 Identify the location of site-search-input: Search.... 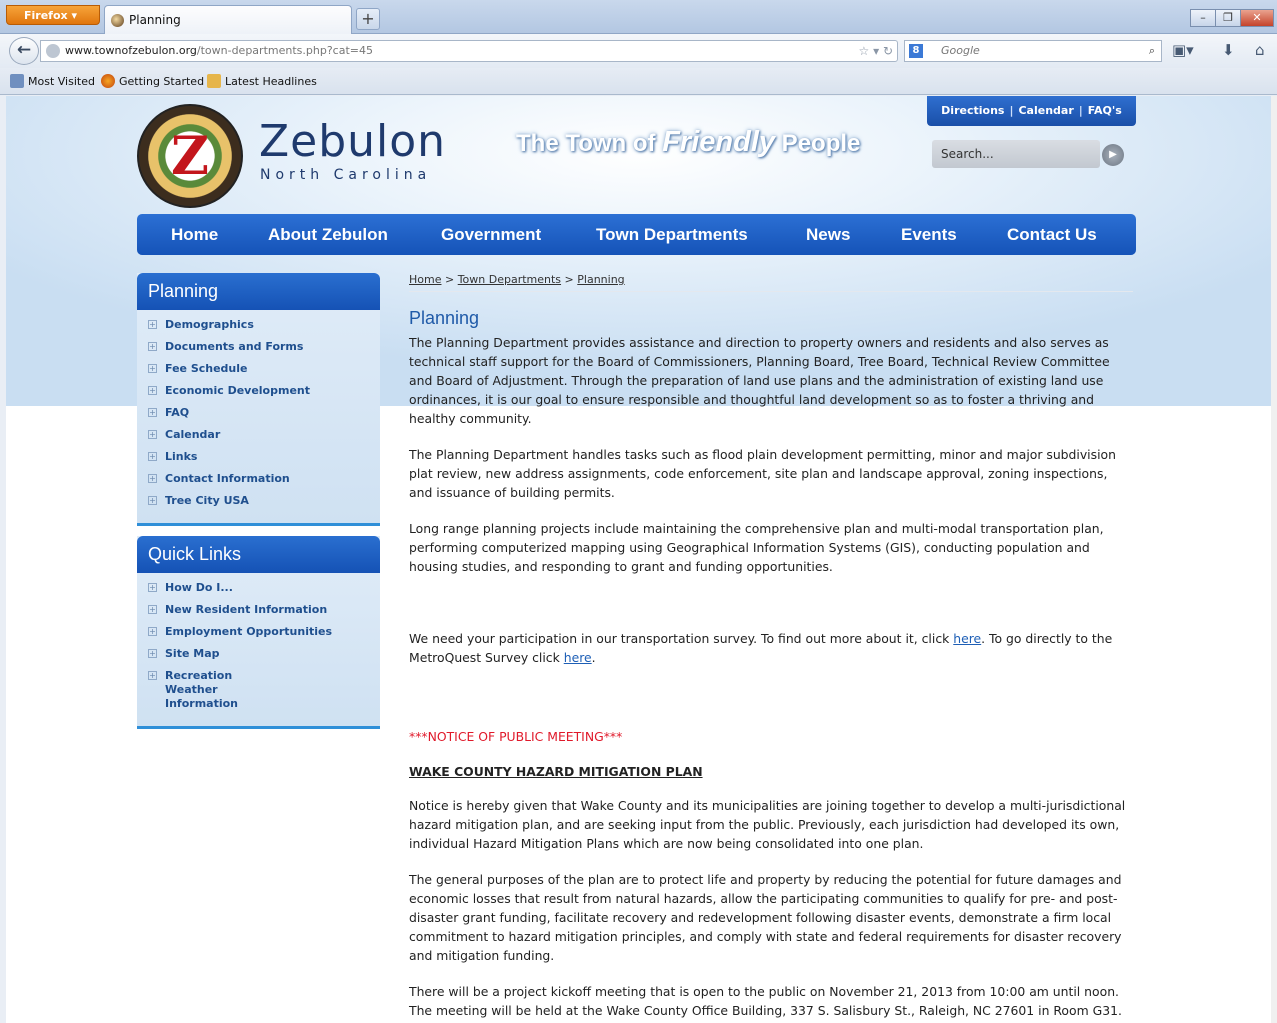
(1016, 154).